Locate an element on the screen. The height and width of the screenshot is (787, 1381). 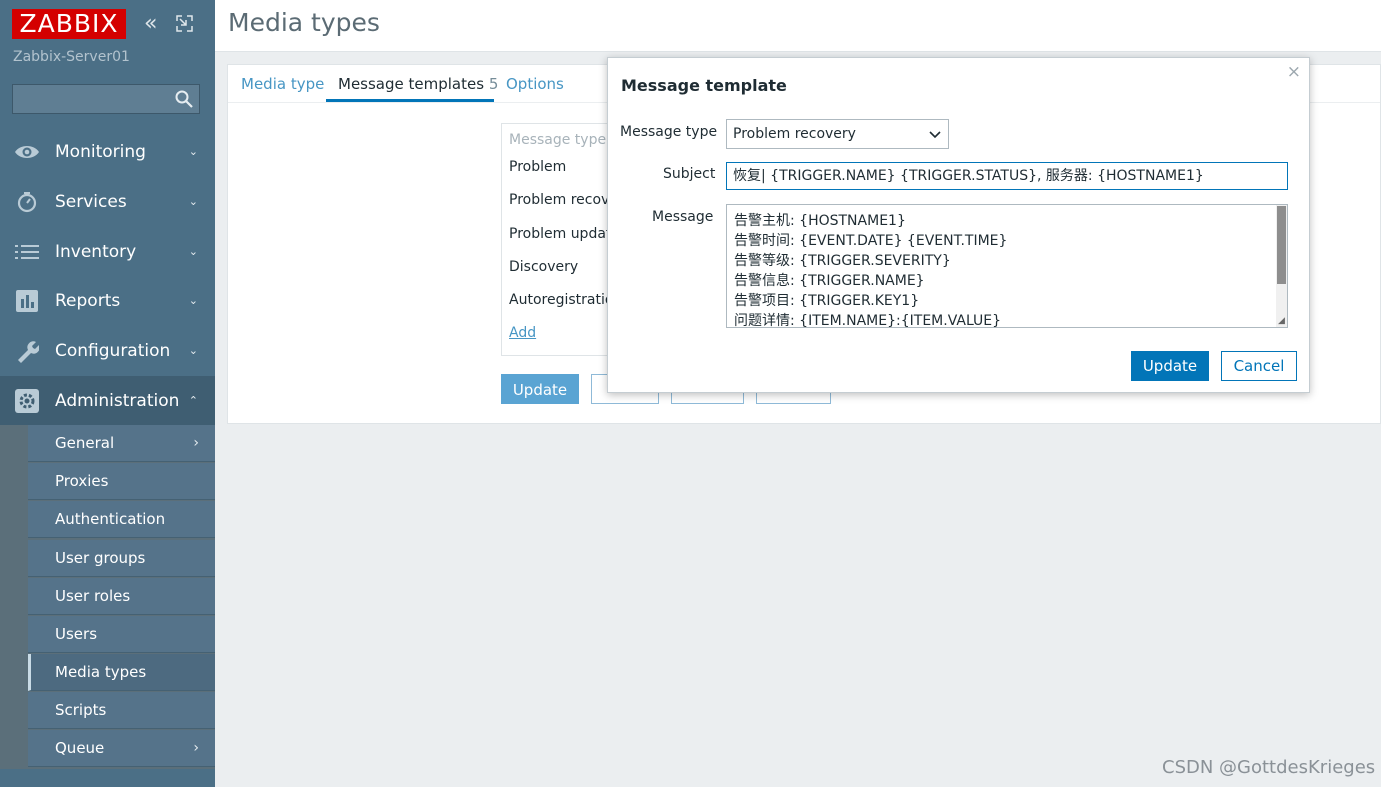
chevron-up-icon: ⌃ is located at coordinates (193, 400).